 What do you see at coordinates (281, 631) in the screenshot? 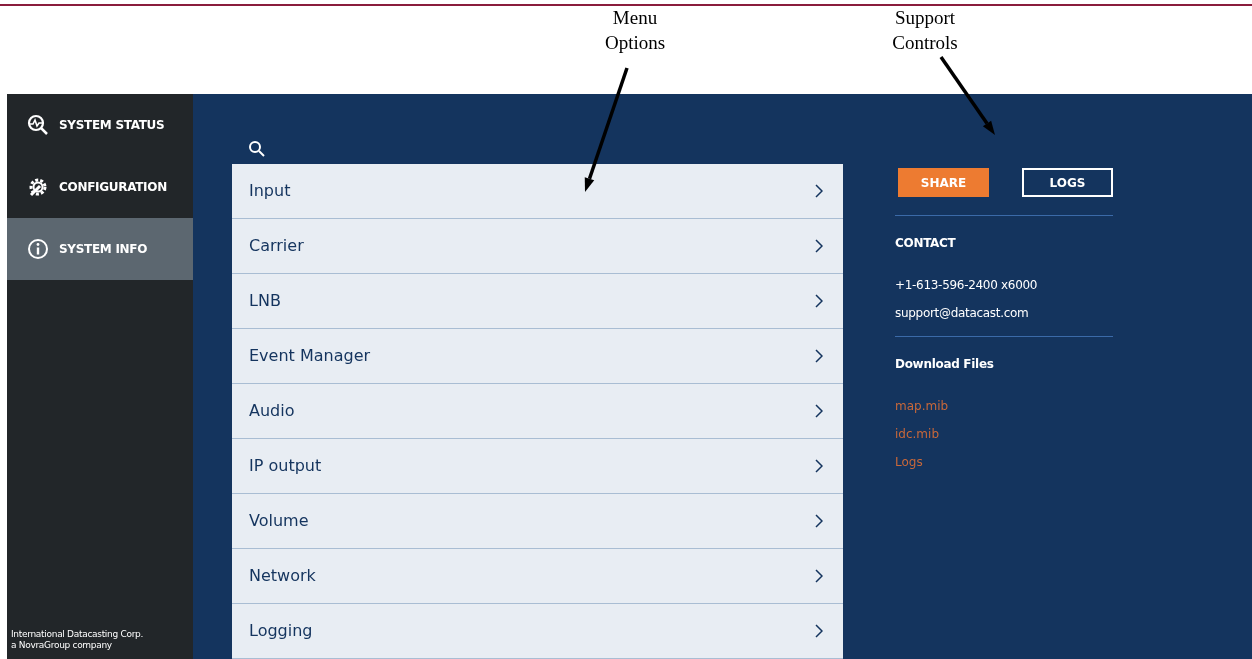
I see `menu-label: Logging` at bounding box center [281, 631].